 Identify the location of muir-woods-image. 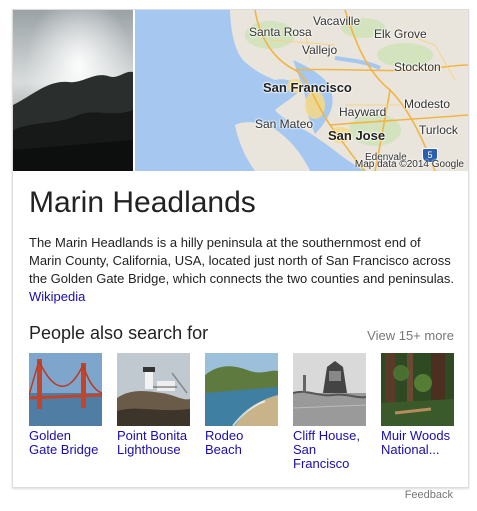
(417, 389).